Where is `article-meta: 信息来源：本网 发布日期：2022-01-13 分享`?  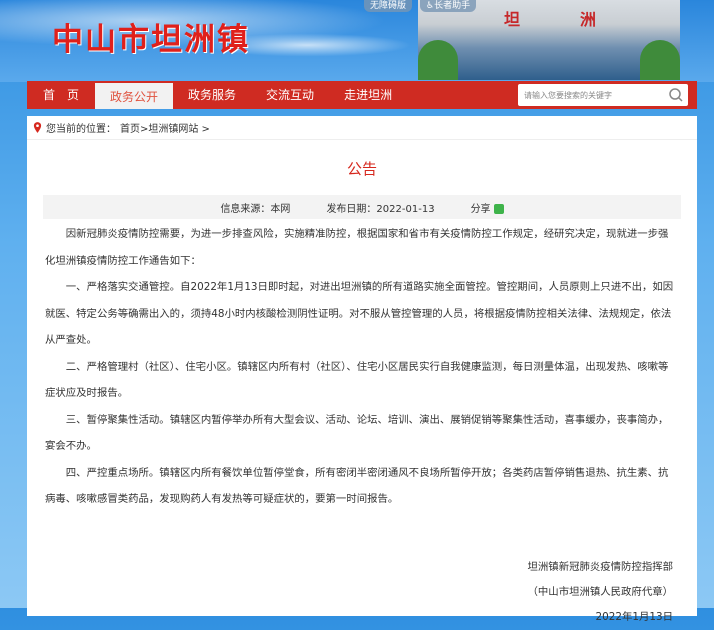 article-meta: 信息来源：本网 发布日期：2022-01-13 分享 is located at coordinates (362, 207).